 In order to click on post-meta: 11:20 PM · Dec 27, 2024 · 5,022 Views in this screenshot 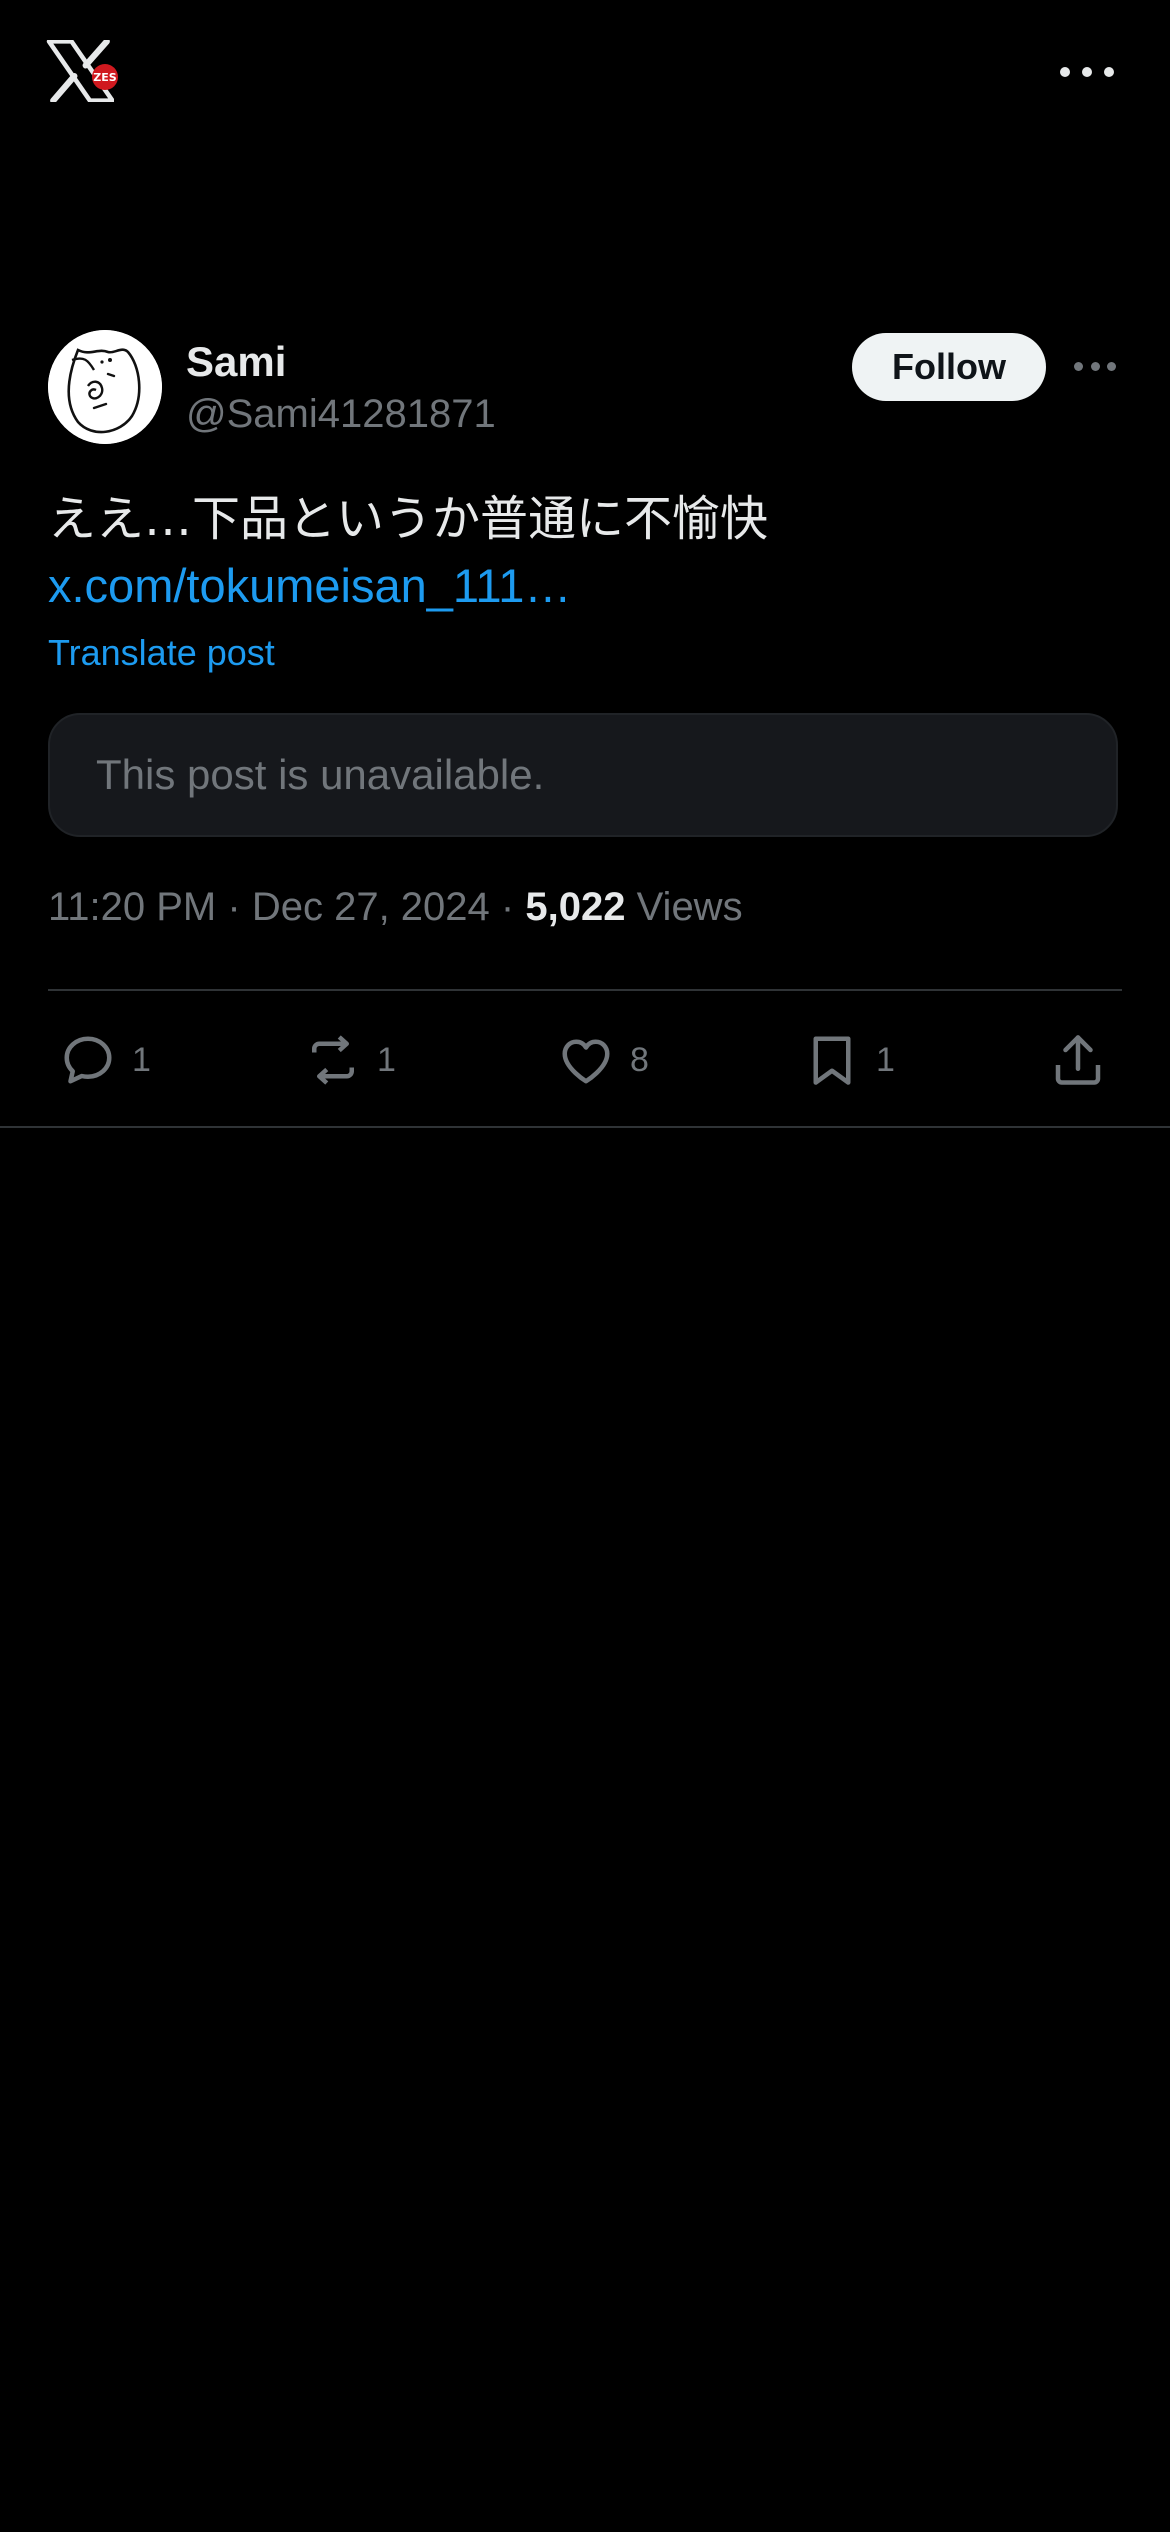, I will do `click(395, 907)`.